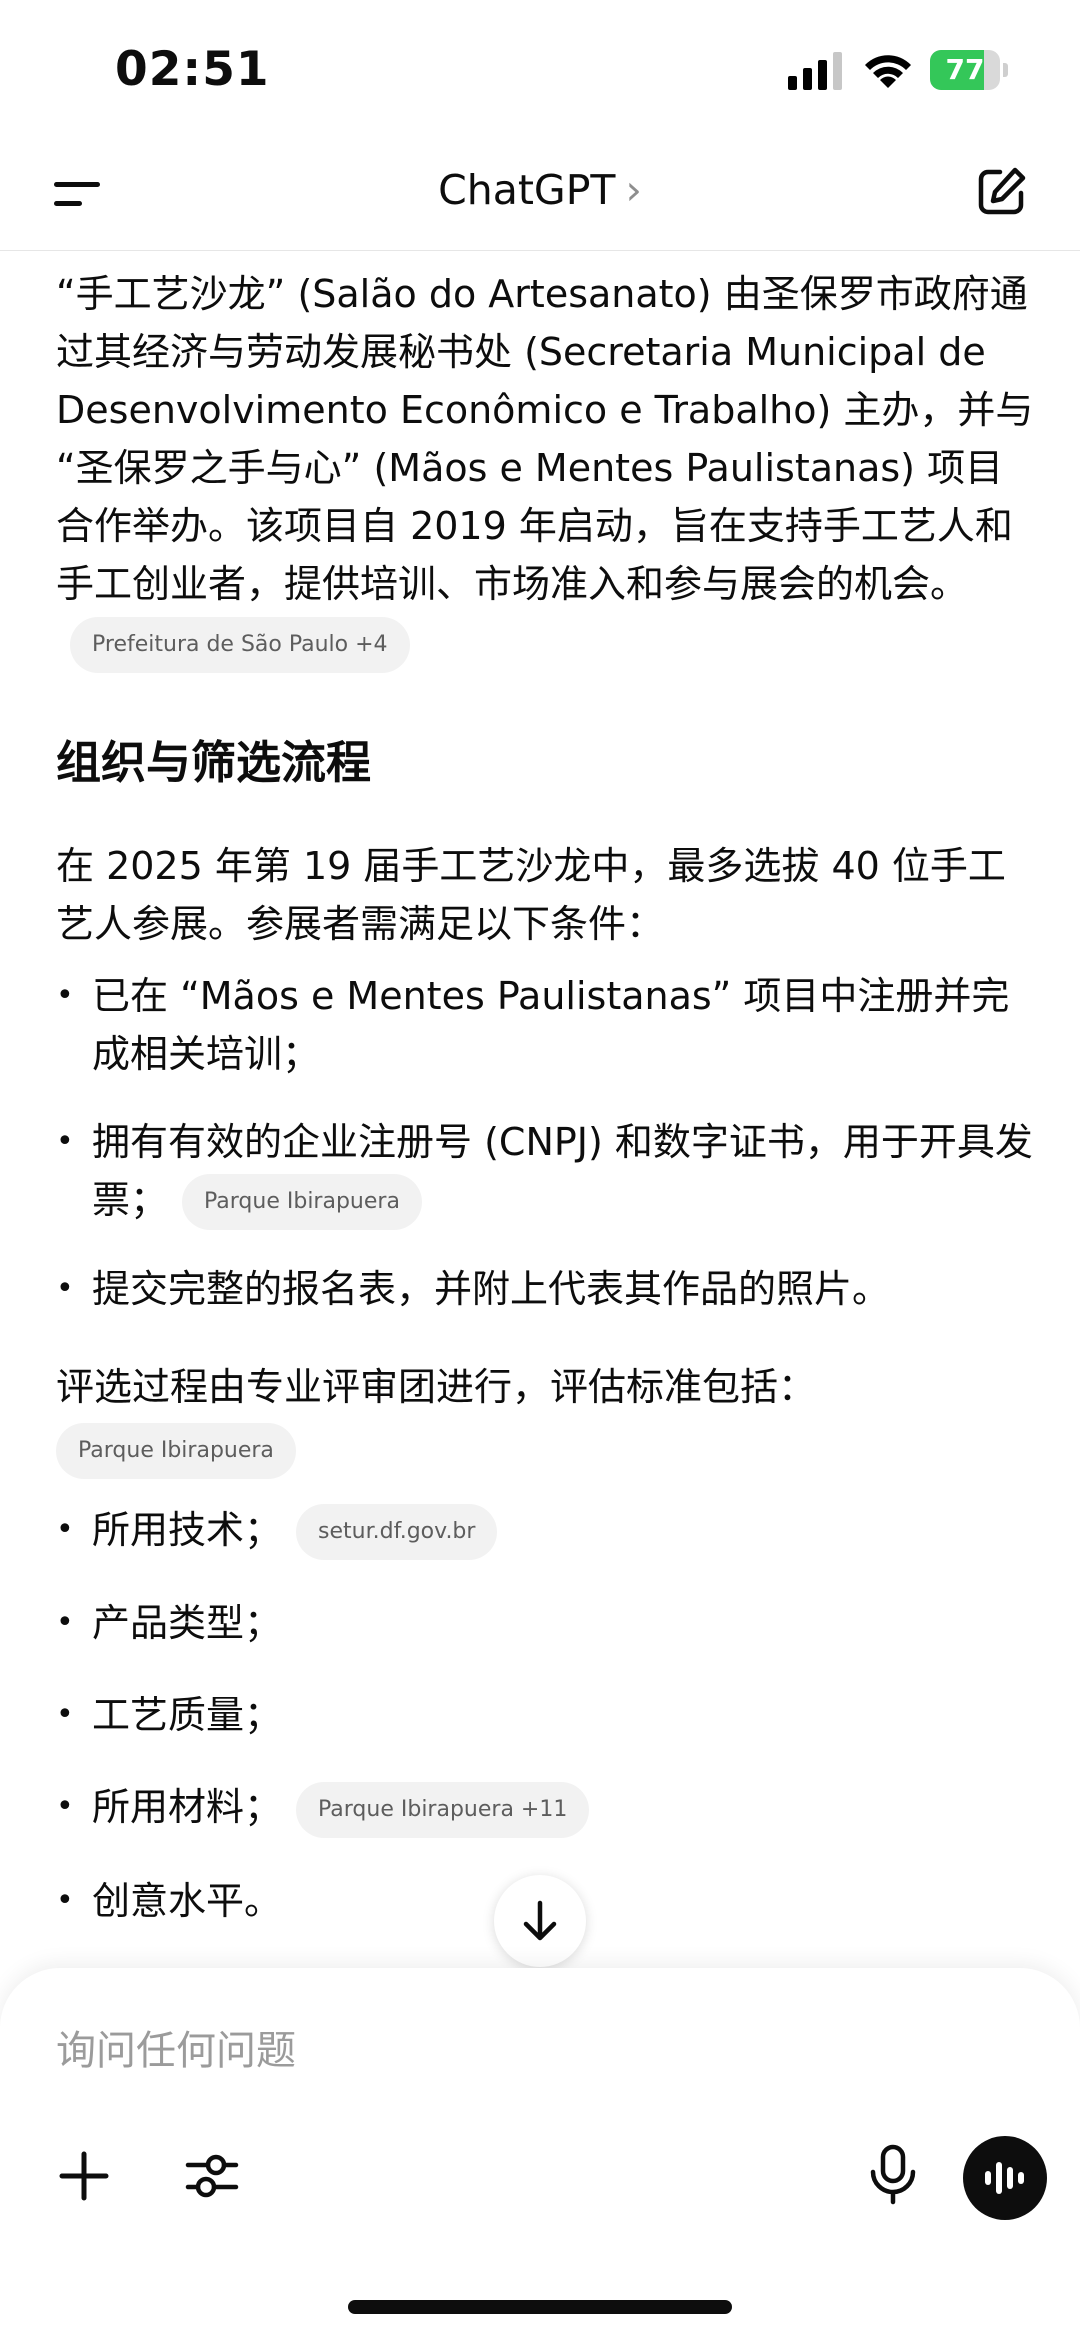  I want to click on list-item-text: 提交完整的报名表，并附上代表其作品的照片。, so click(491, 1289).